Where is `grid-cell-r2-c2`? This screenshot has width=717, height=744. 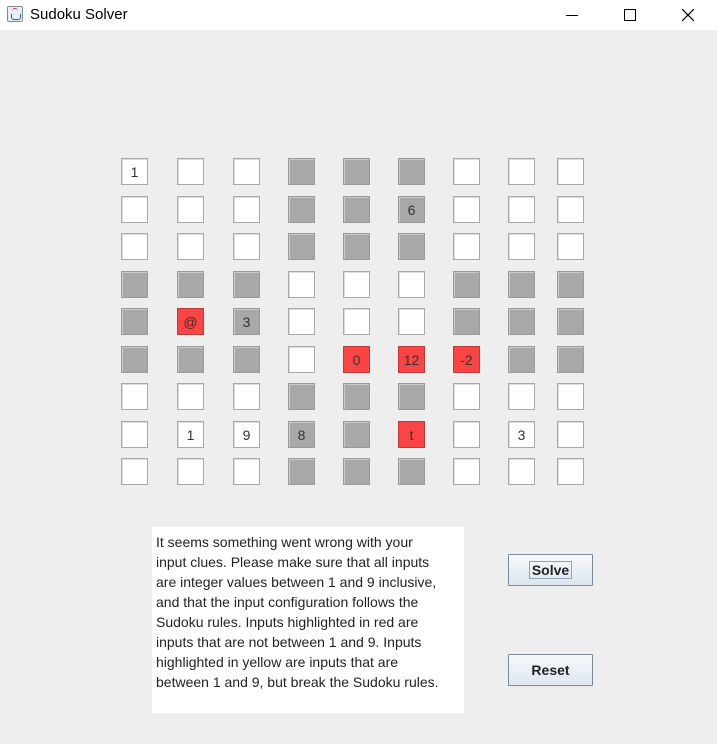 grid-cell-r2-c2 is located at coordinates (190, 209).